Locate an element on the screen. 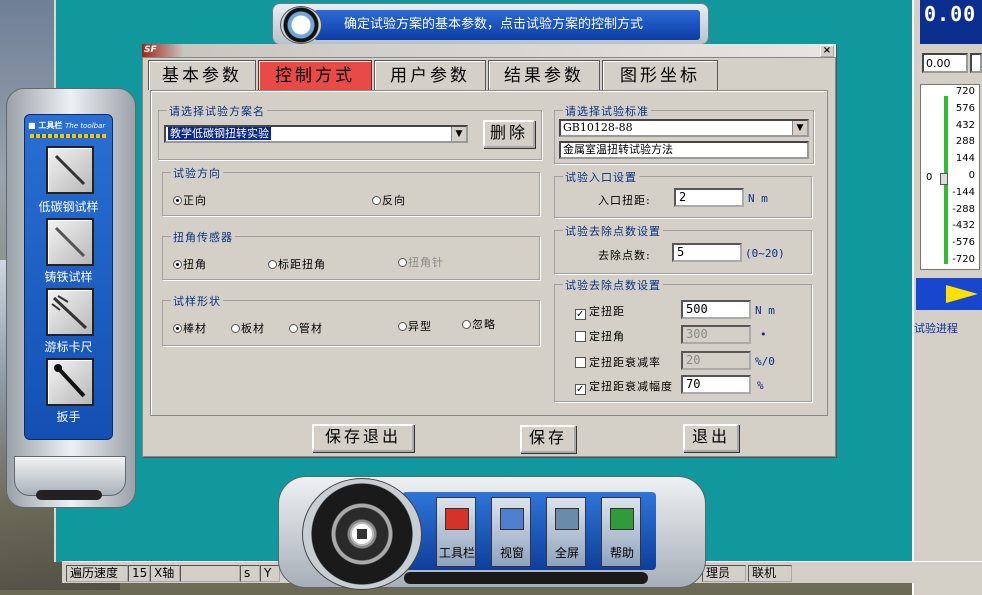 The height and width of the screenshot is (595, 982). status-item: 理员 is located at coordinates (724, 573).